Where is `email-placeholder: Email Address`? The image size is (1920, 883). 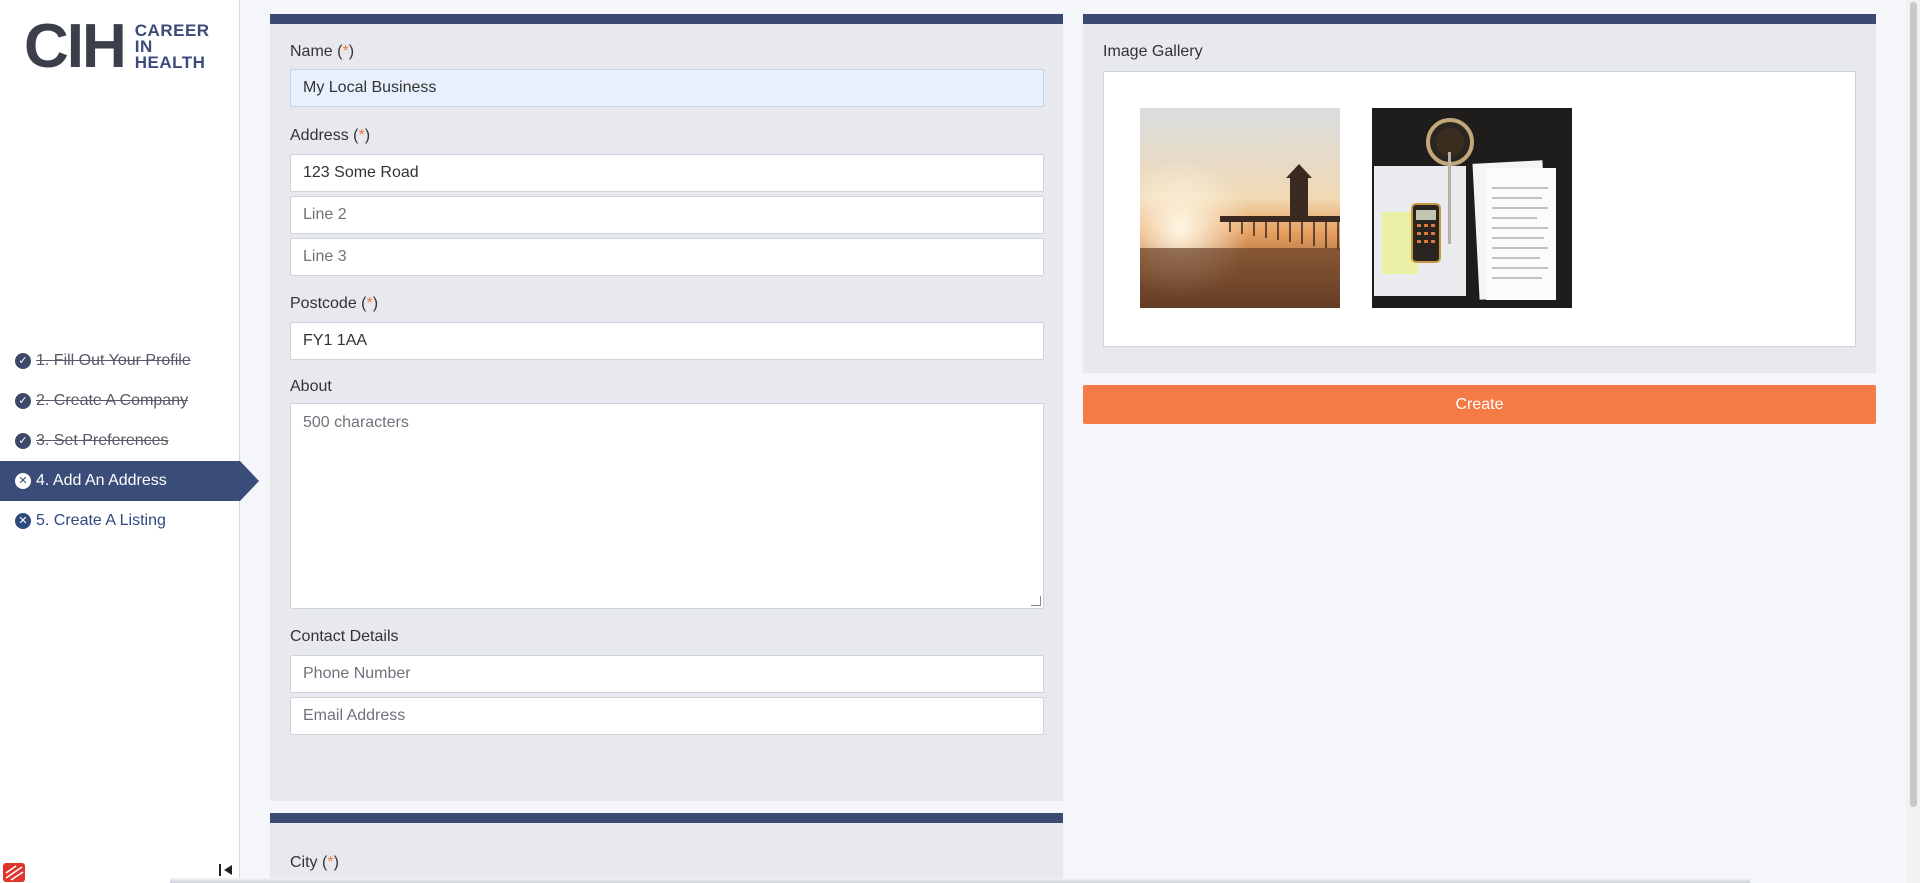 email-placeholder: Email Address is located at coordinates (354, 715).